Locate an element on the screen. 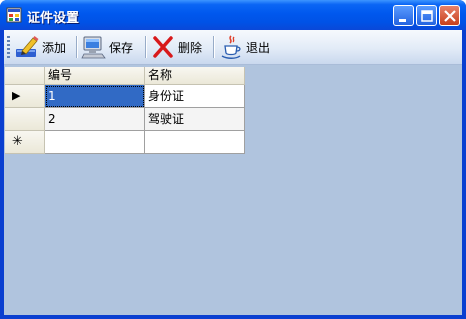  maximize-button is located at coordinates (426, 15).